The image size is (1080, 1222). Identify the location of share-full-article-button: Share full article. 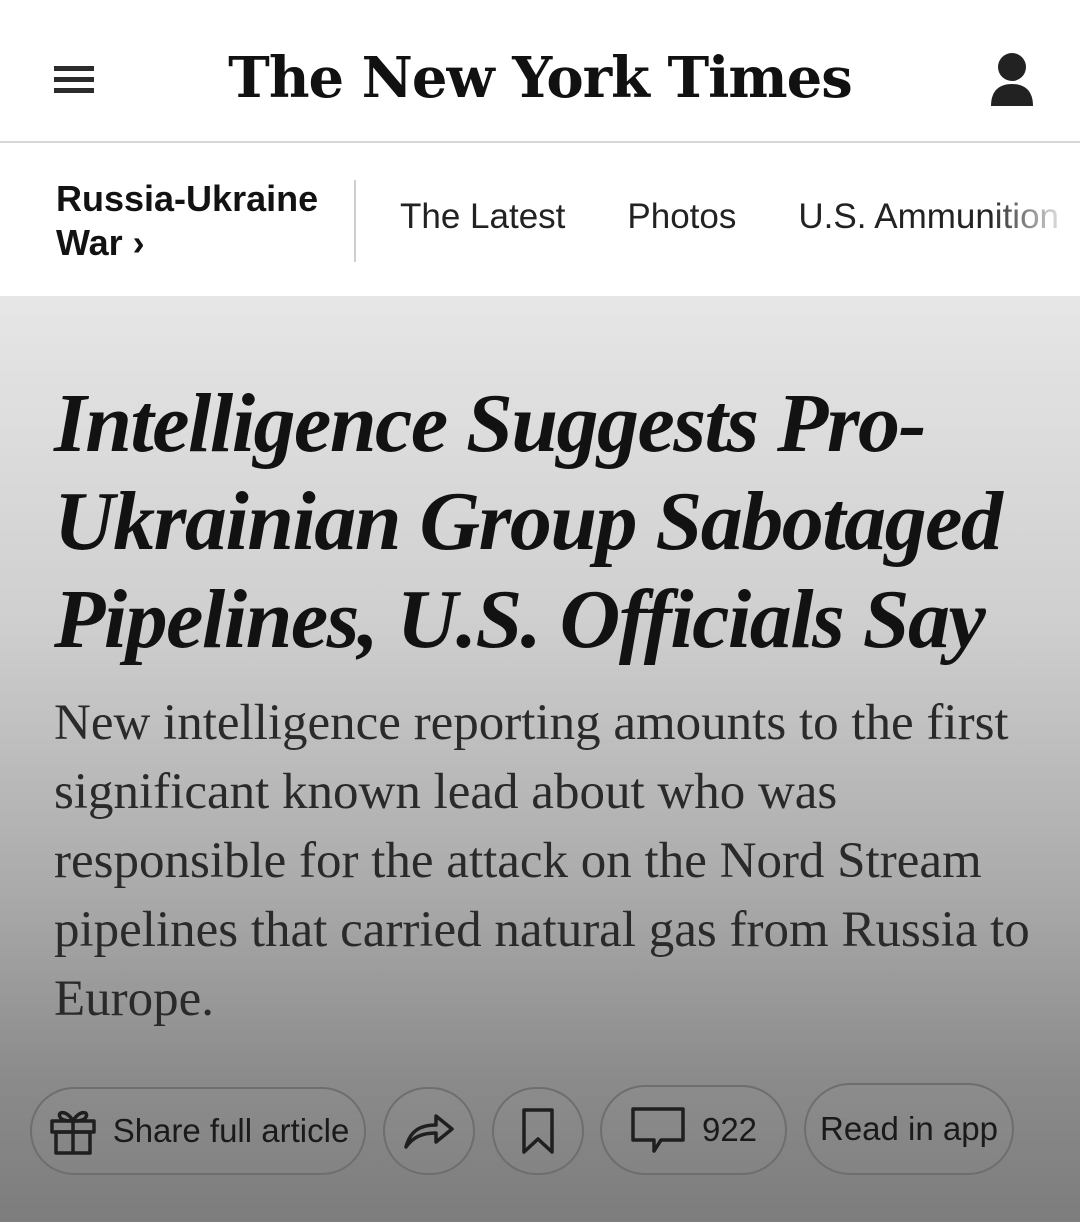
(198, 1131).